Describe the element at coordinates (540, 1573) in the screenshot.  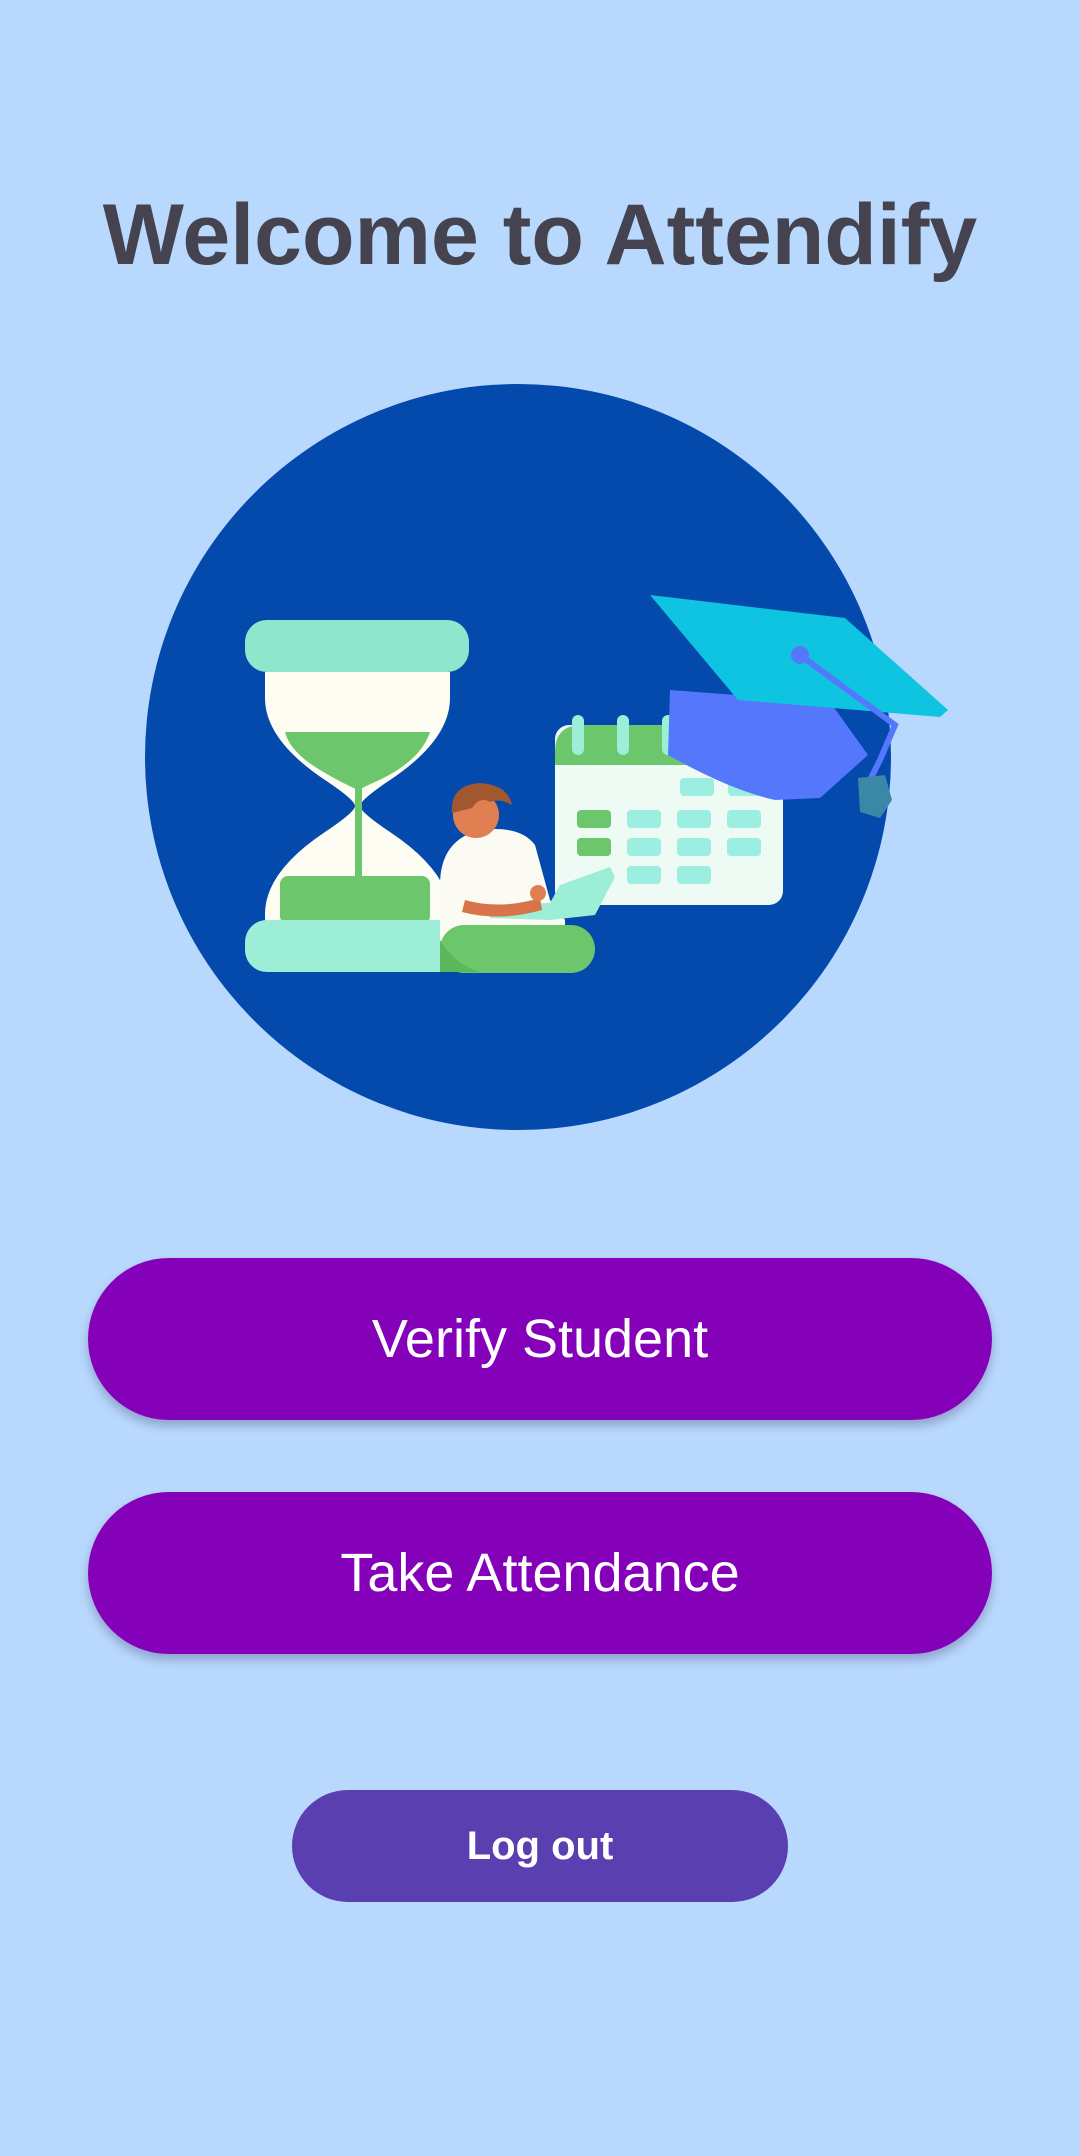
I see `take-attendance-button: Take Attendance` at that location.